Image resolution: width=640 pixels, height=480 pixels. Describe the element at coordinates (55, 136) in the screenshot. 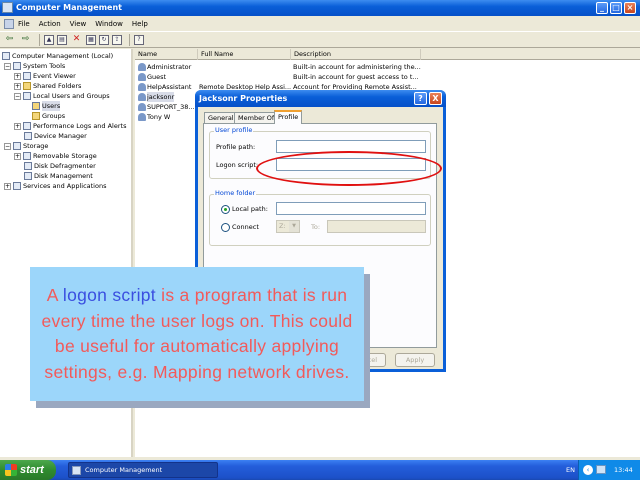

I see `tree-item: Device Manager` at that location.